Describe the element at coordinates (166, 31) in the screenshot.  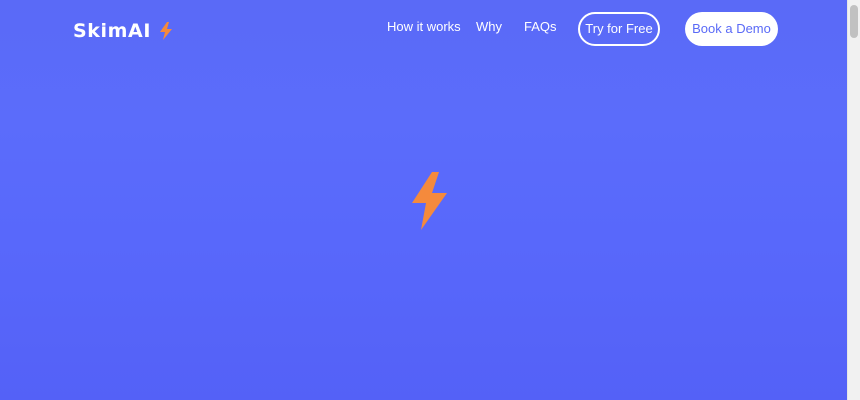
I see `lightning-bolt-icon` at that location.